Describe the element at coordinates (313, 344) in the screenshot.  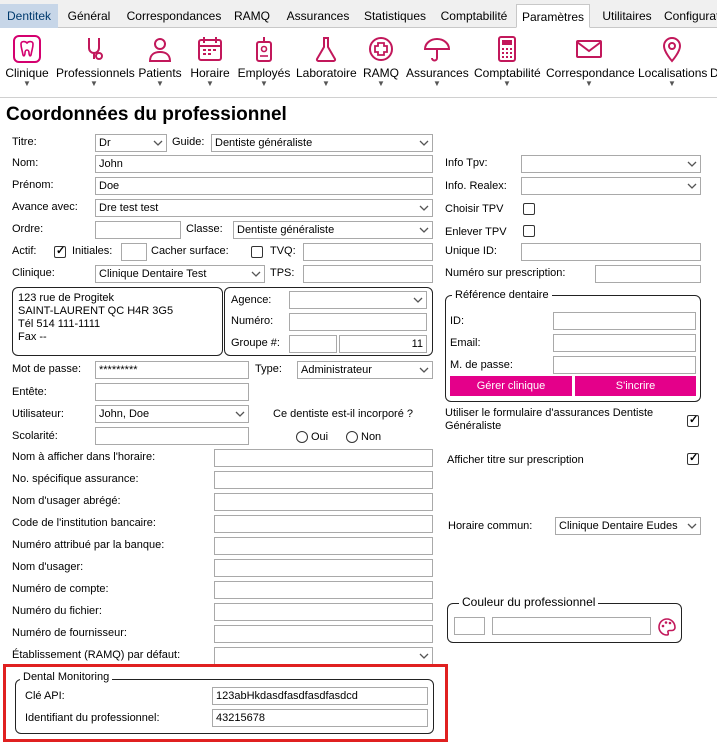
I see `groupe-input` at that location.